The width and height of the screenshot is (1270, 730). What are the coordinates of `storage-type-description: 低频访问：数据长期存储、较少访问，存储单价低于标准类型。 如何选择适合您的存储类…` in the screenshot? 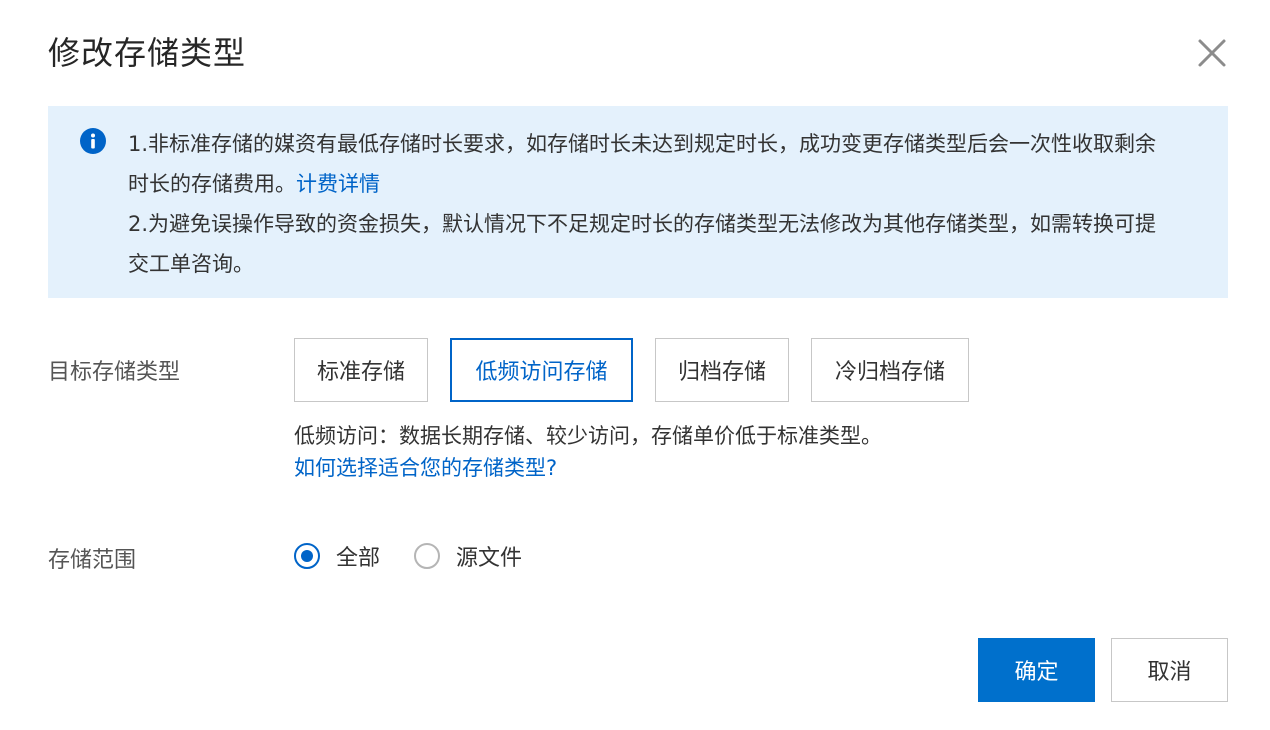 It's located at (588, 452).